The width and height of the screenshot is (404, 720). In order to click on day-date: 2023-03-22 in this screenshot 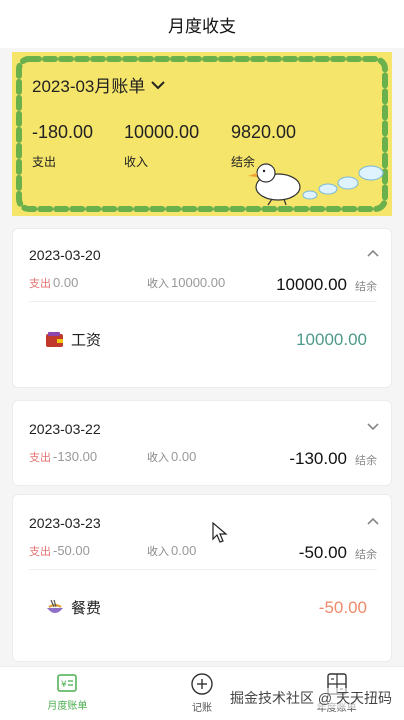, I will do `click(65, 429)`.